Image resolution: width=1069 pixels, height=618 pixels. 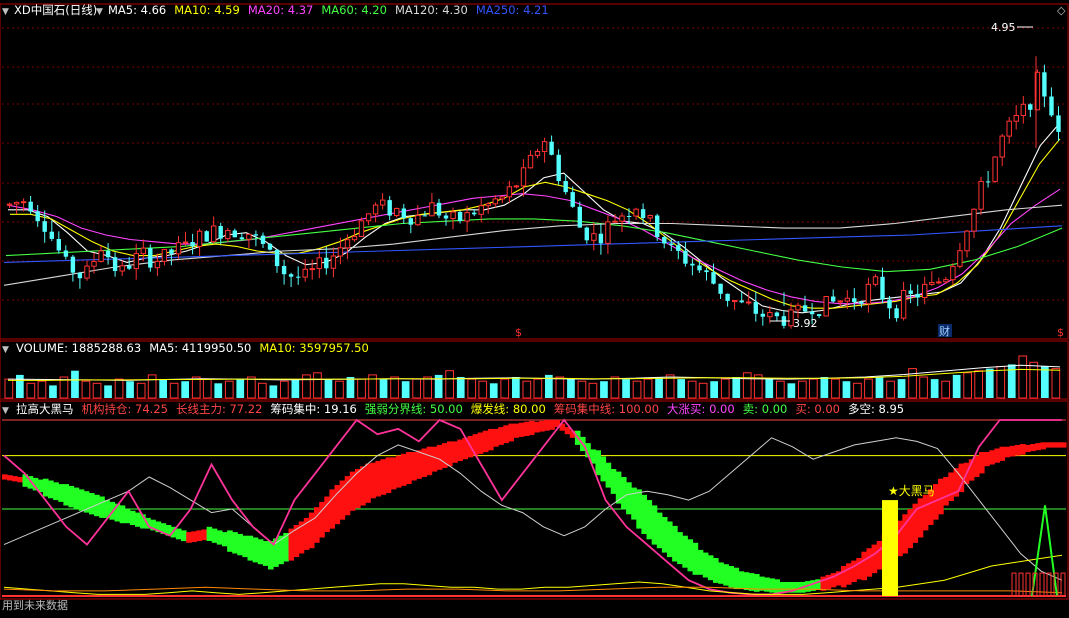 What do you see at coordinates (5, 350) in the screenshot?
I see `collapse-volume-pane-icon: ▼` at bounding box center [5, 350].